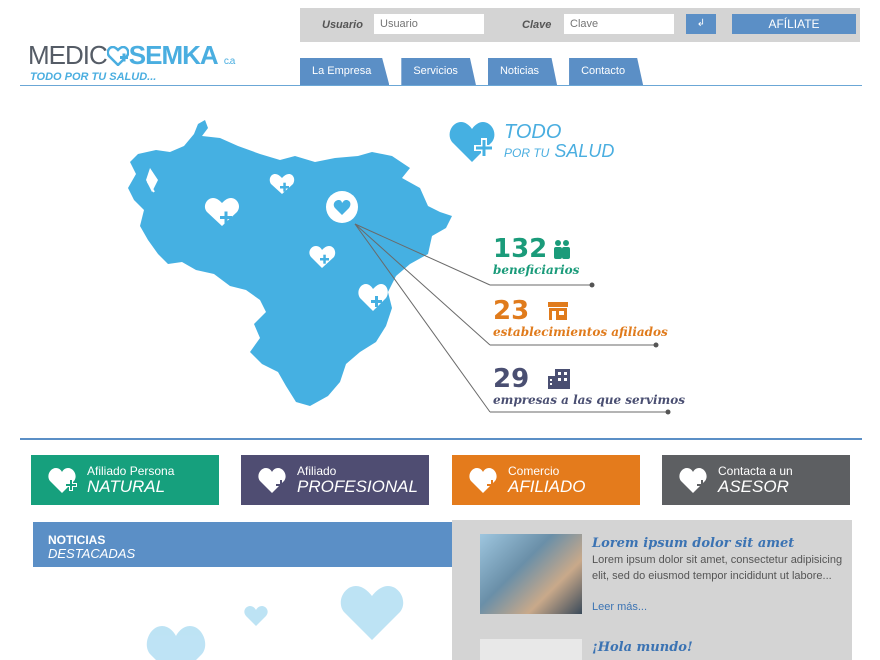 This screenshot has height=660, width=880. What do you see at coordinates (756, 480) in the screenshot?
I see `feature-asesor-button: Contacta a un ASESOR` at bounding box center [756, 480].